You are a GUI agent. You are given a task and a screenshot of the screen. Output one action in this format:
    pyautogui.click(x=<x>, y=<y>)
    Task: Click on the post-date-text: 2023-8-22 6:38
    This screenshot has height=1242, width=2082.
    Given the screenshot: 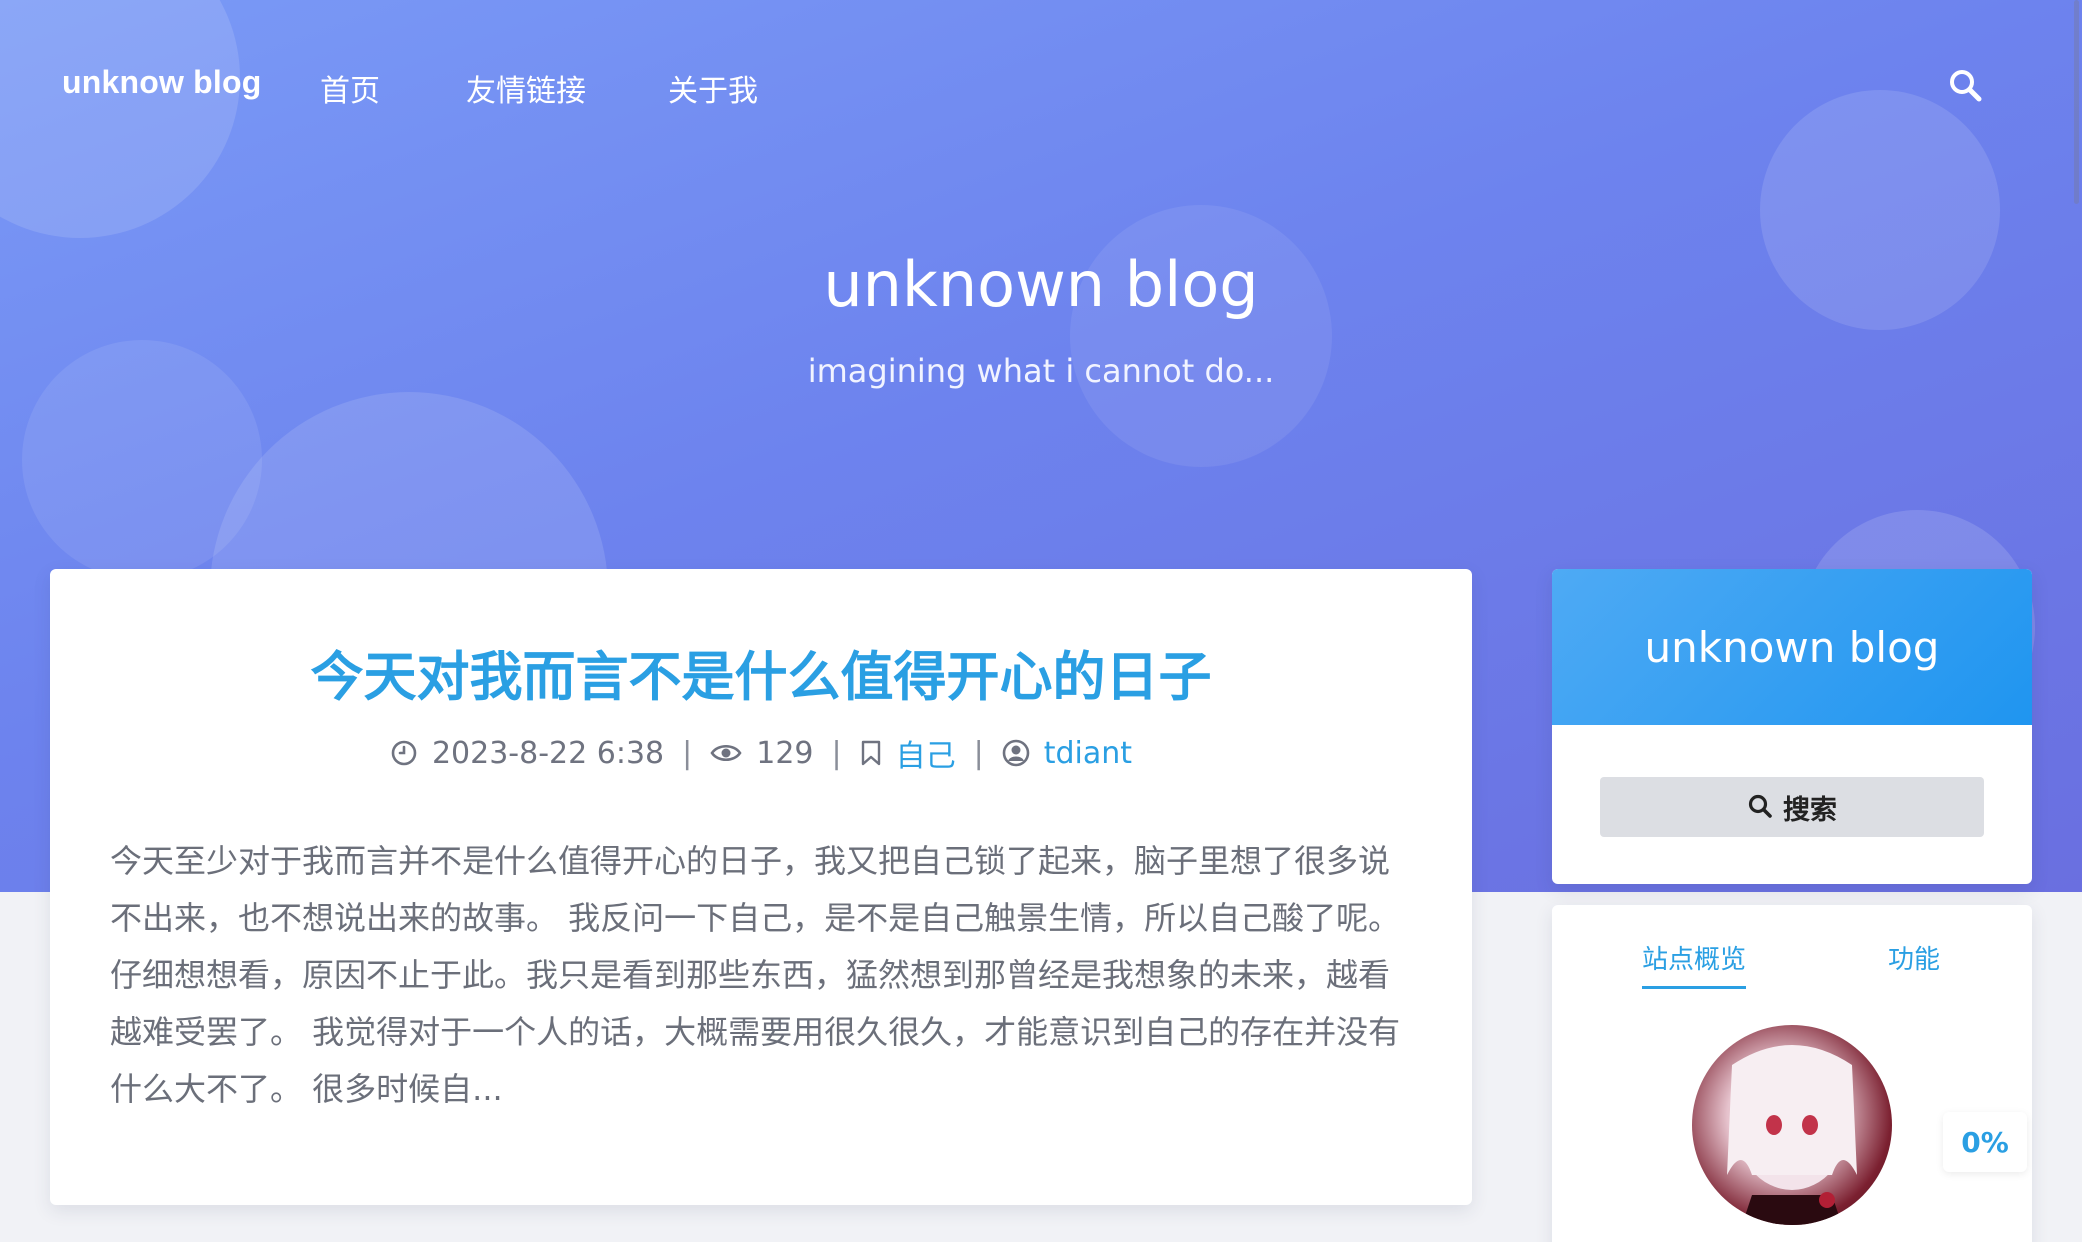 What is the action you would take?
    pyautogui.click(x=548, y=753)
    